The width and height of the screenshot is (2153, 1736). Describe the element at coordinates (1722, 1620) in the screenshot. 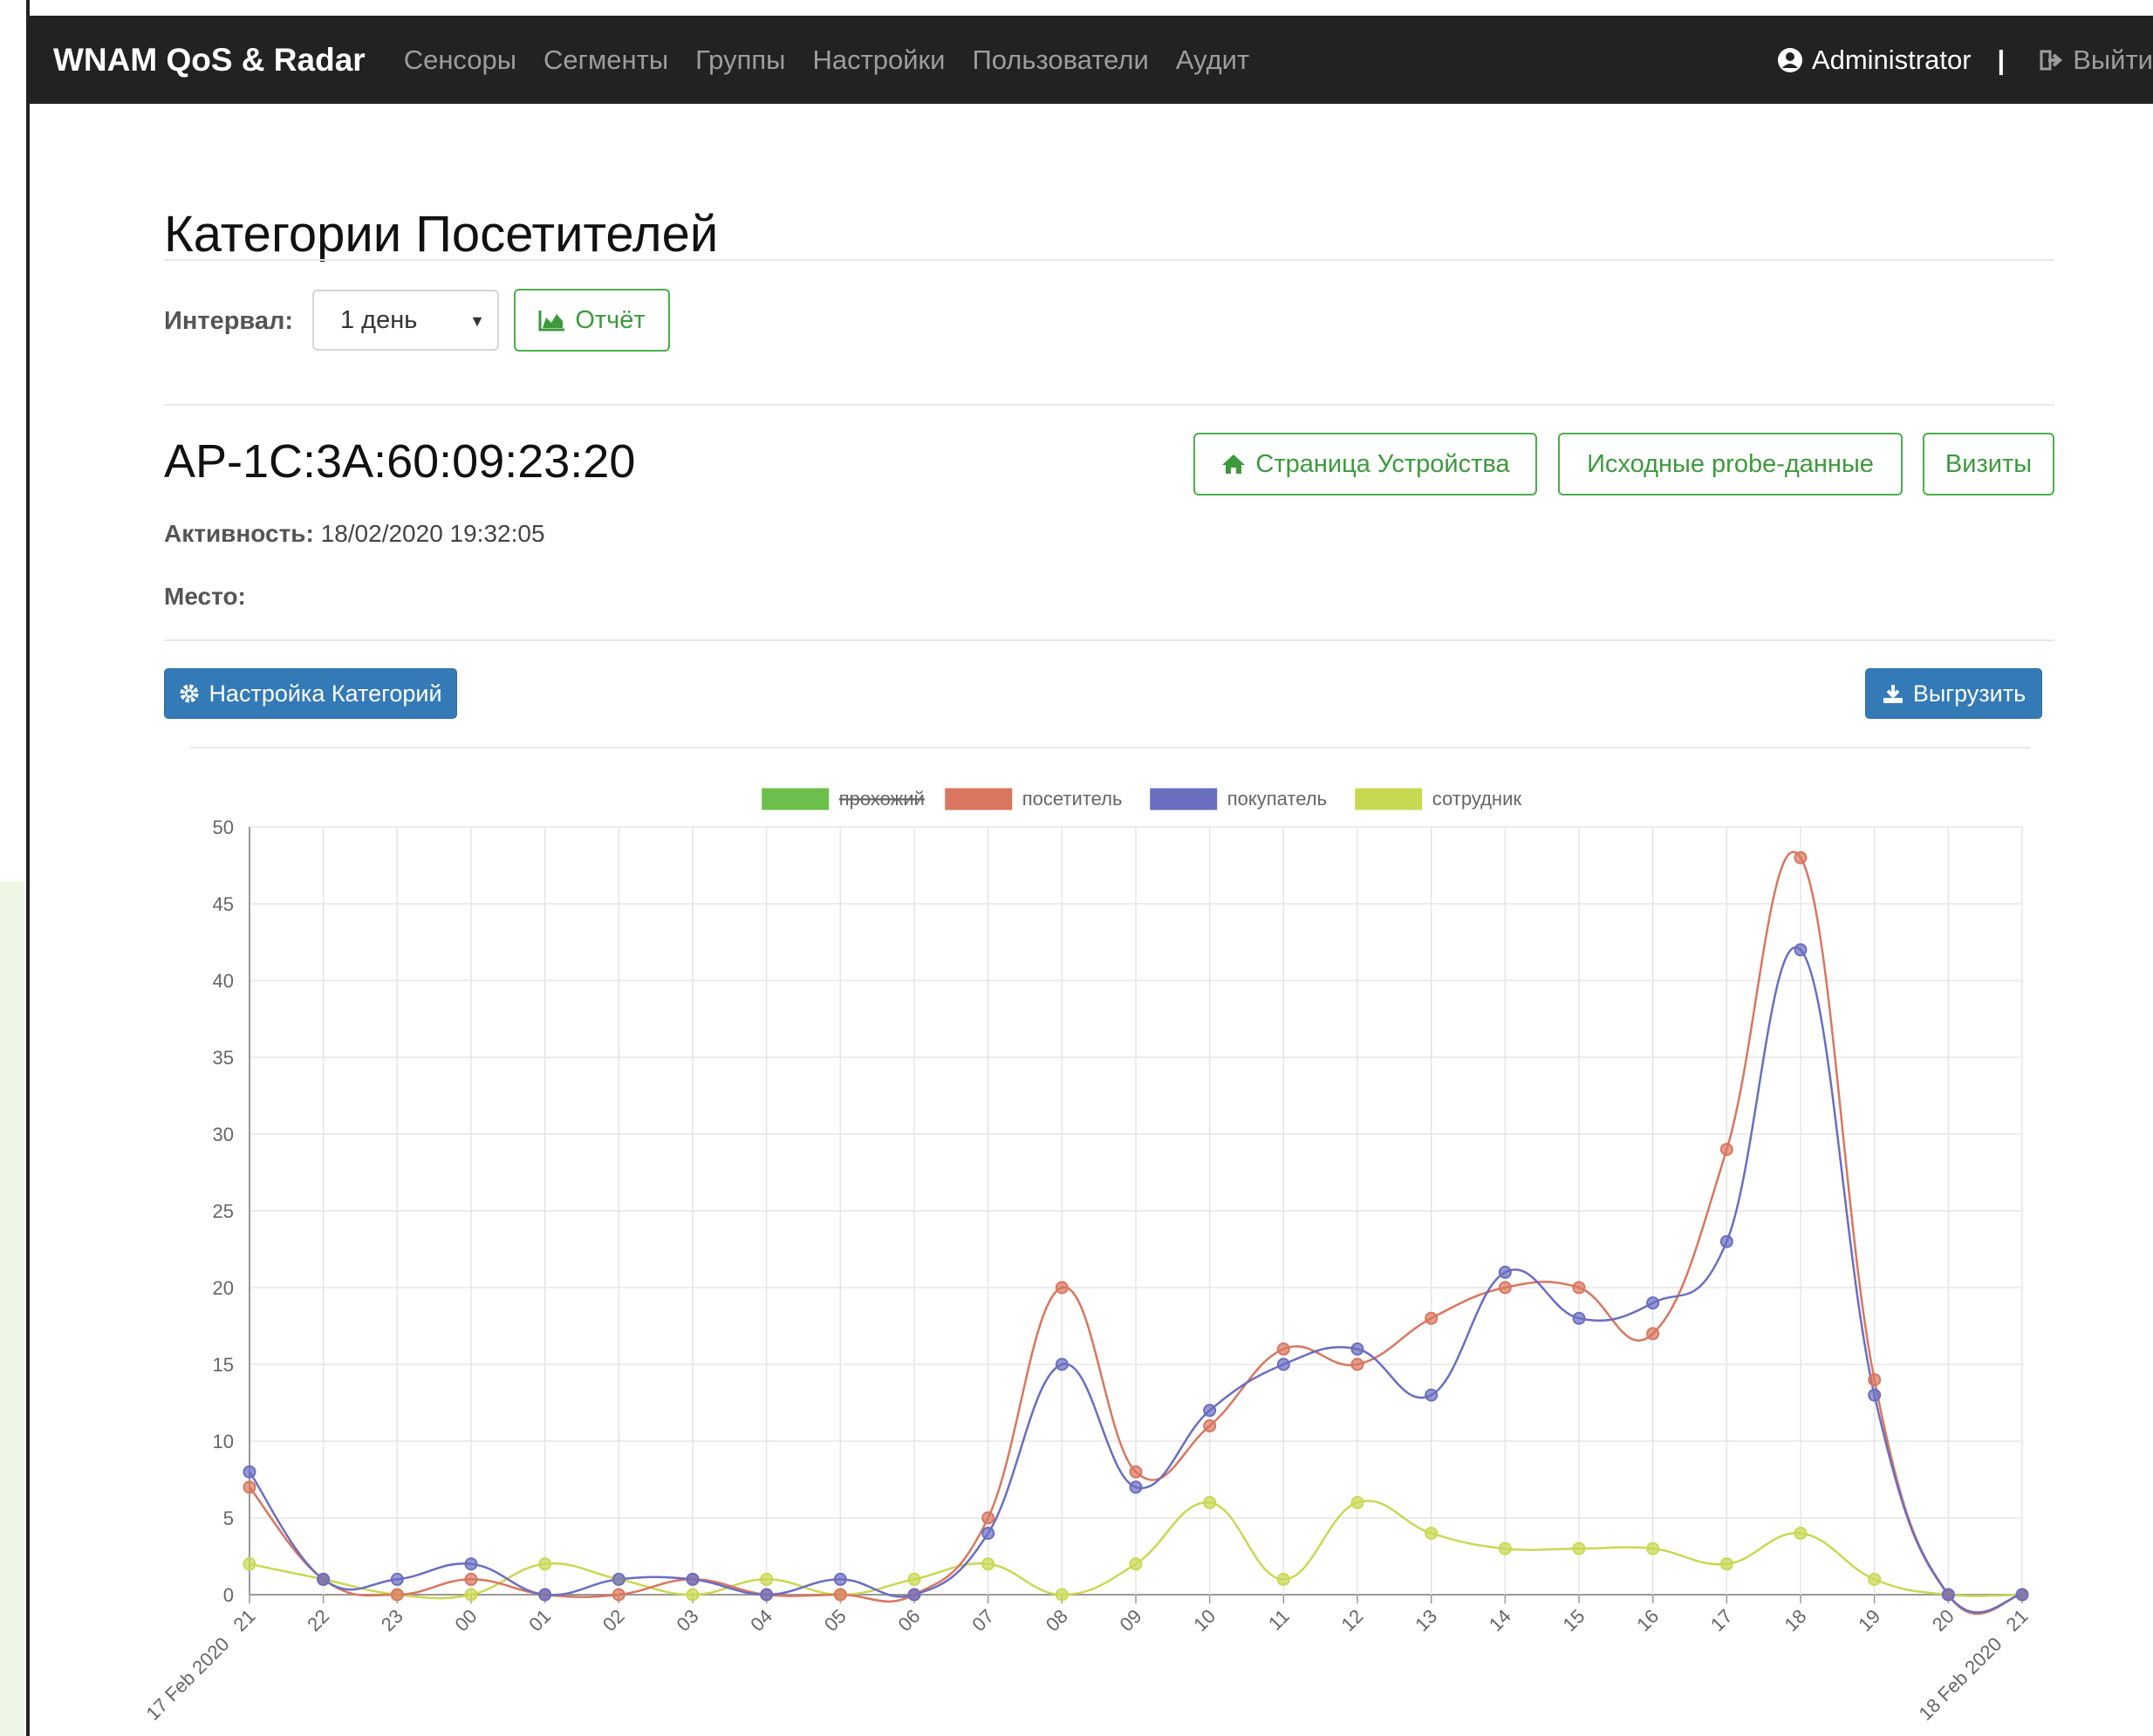

I see `x-tick-label: 17` at that location.